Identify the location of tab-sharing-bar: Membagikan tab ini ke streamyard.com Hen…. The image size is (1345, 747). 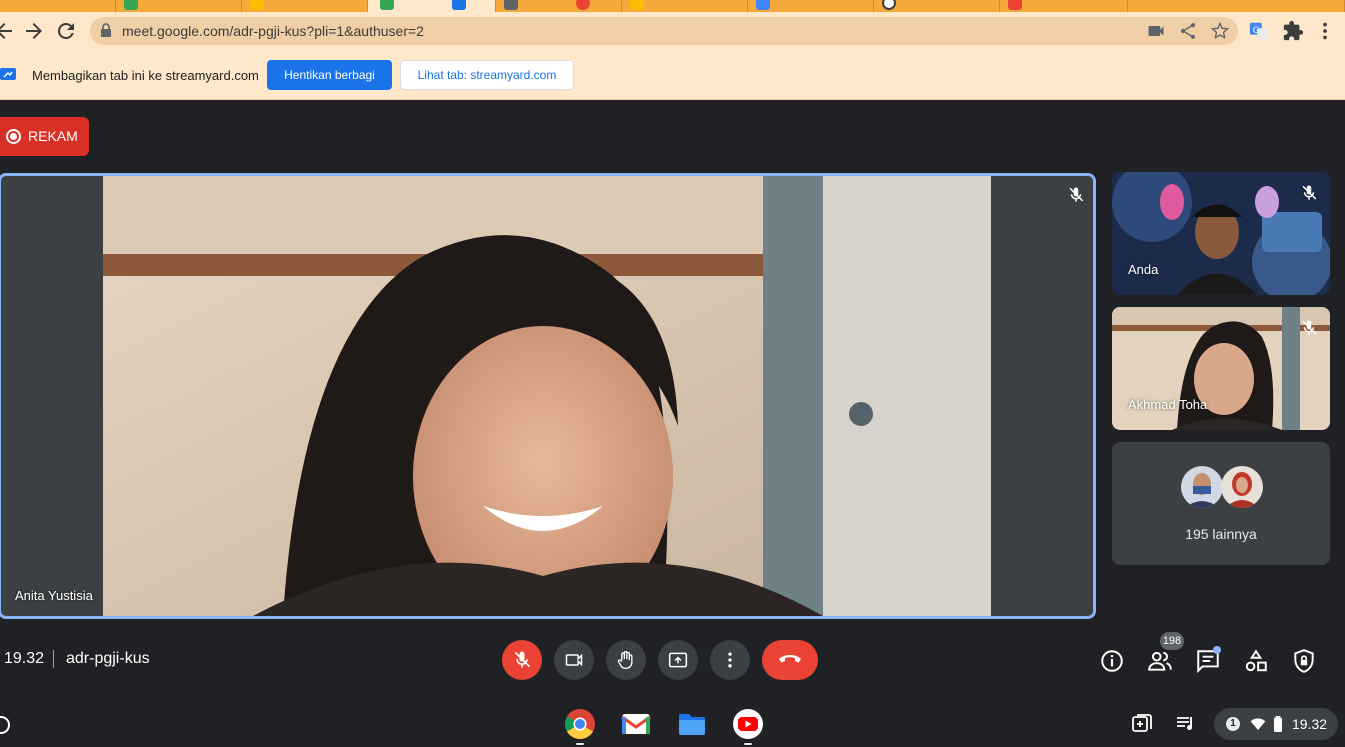
(672, 75).